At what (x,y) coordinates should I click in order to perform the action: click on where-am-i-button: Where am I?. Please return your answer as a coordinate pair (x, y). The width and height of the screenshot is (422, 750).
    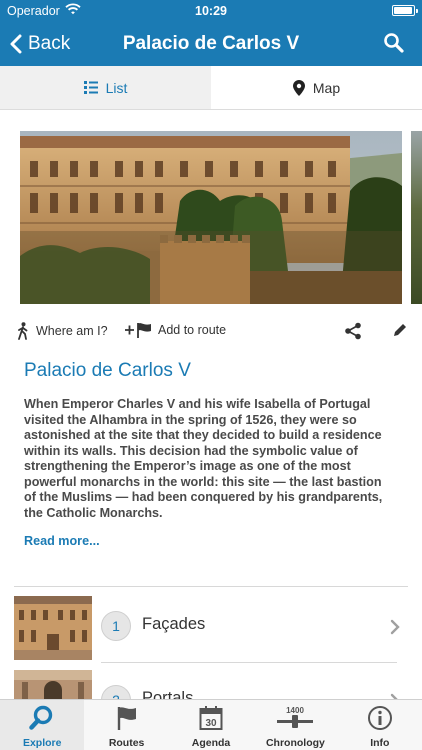
    Looking at the image, I should click on (62, 331).